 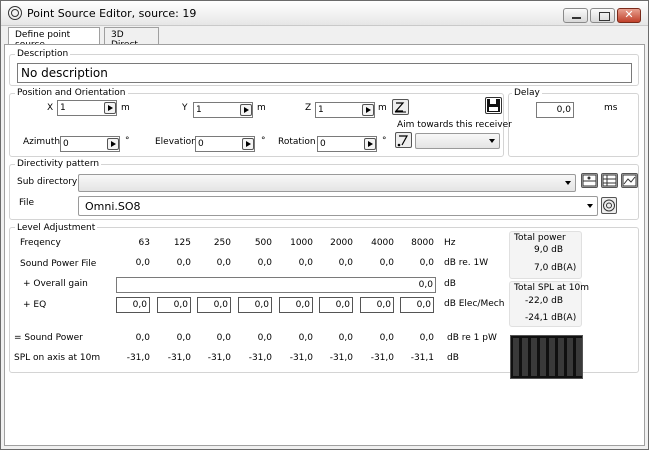 I want to click on aim-arrow-icon, so click(x=403, y=141).